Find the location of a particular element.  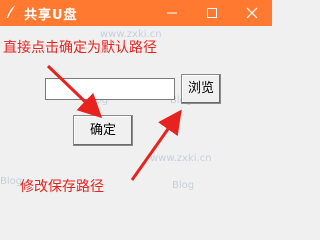

close-icon is located at coordinates (252, 13).